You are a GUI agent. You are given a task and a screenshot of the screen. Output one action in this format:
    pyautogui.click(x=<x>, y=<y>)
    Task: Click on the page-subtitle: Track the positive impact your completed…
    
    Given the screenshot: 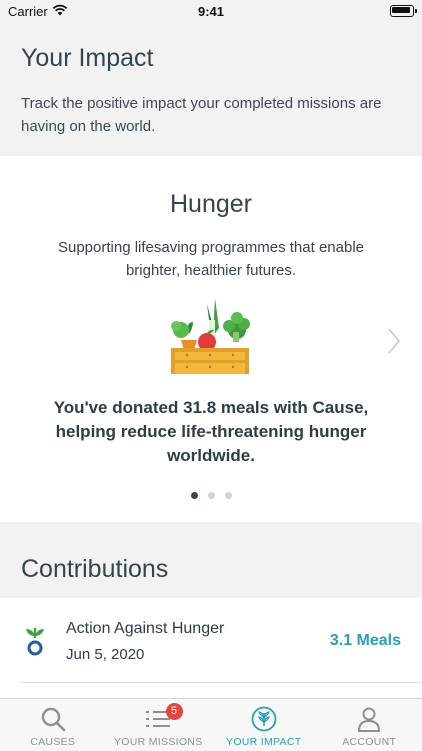 What is the action you would take?
    pyautogui.click(x=211, y=115)
    